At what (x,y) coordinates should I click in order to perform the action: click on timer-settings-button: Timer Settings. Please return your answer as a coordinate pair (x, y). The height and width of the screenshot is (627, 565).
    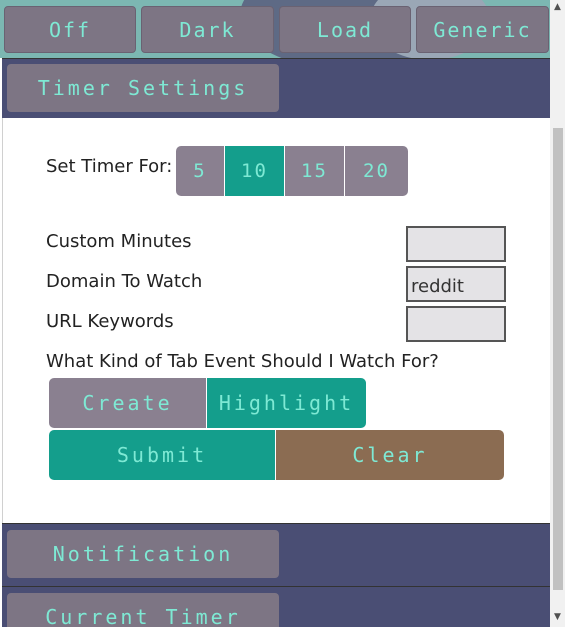
    Looking at the image, I should click on (143, 88).